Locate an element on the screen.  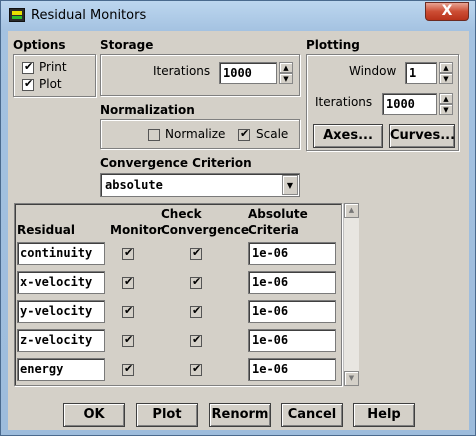
col-check-header: Check is located at coordinates (181, 214).